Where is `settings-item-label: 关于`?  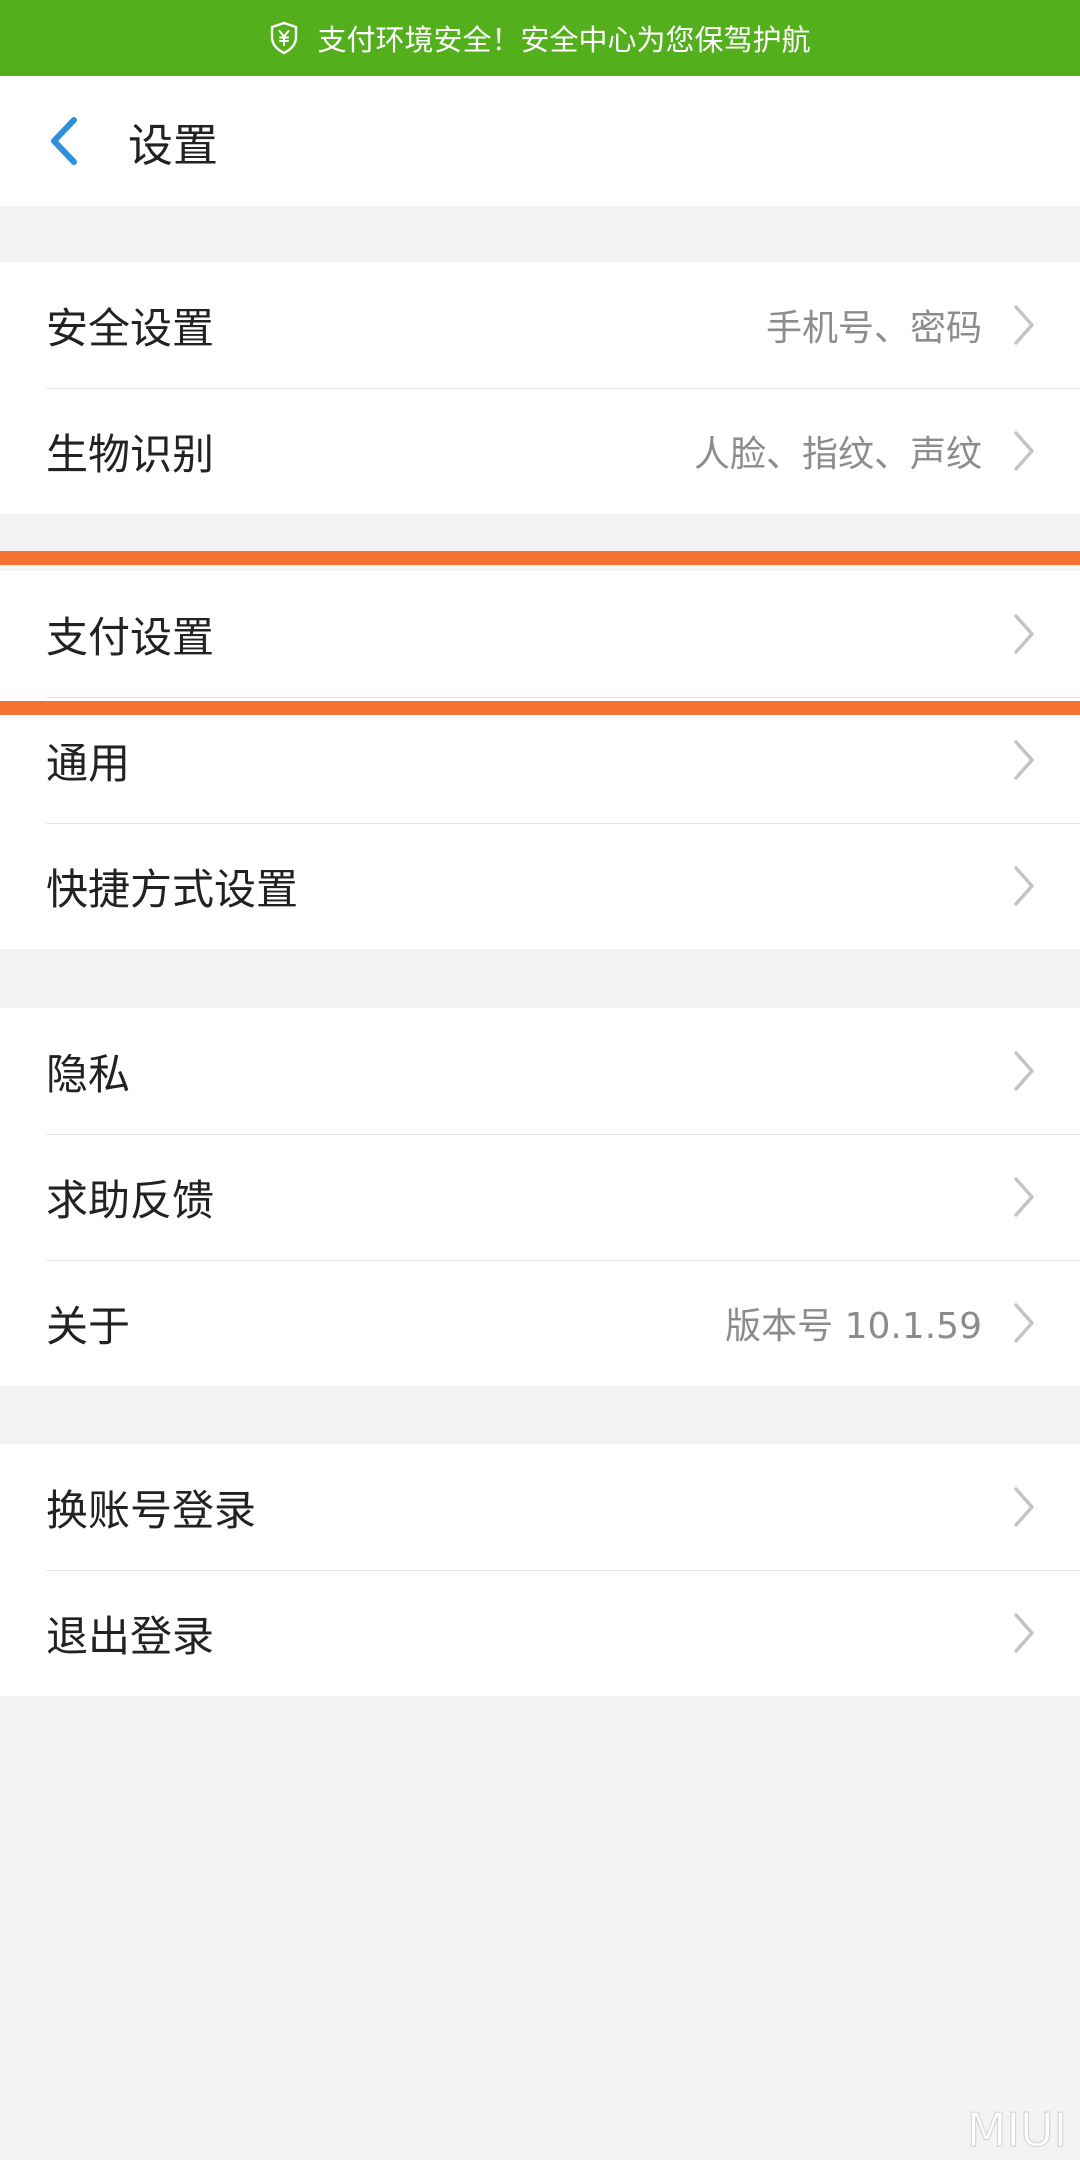 settings-item-label: 关于 is located at coordinates (88, 1326).